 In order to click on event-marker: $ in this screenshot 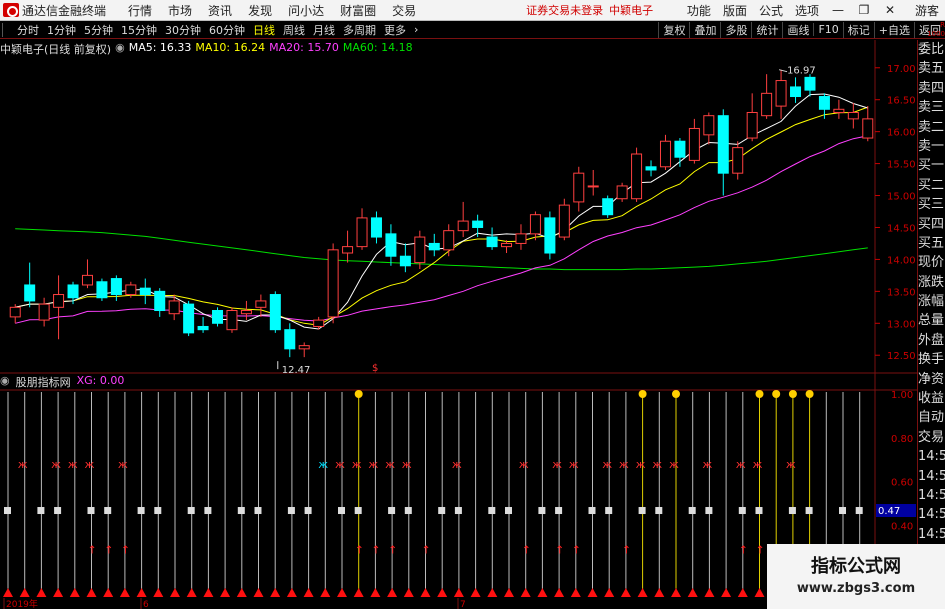, I will do `click(375, 368)`.